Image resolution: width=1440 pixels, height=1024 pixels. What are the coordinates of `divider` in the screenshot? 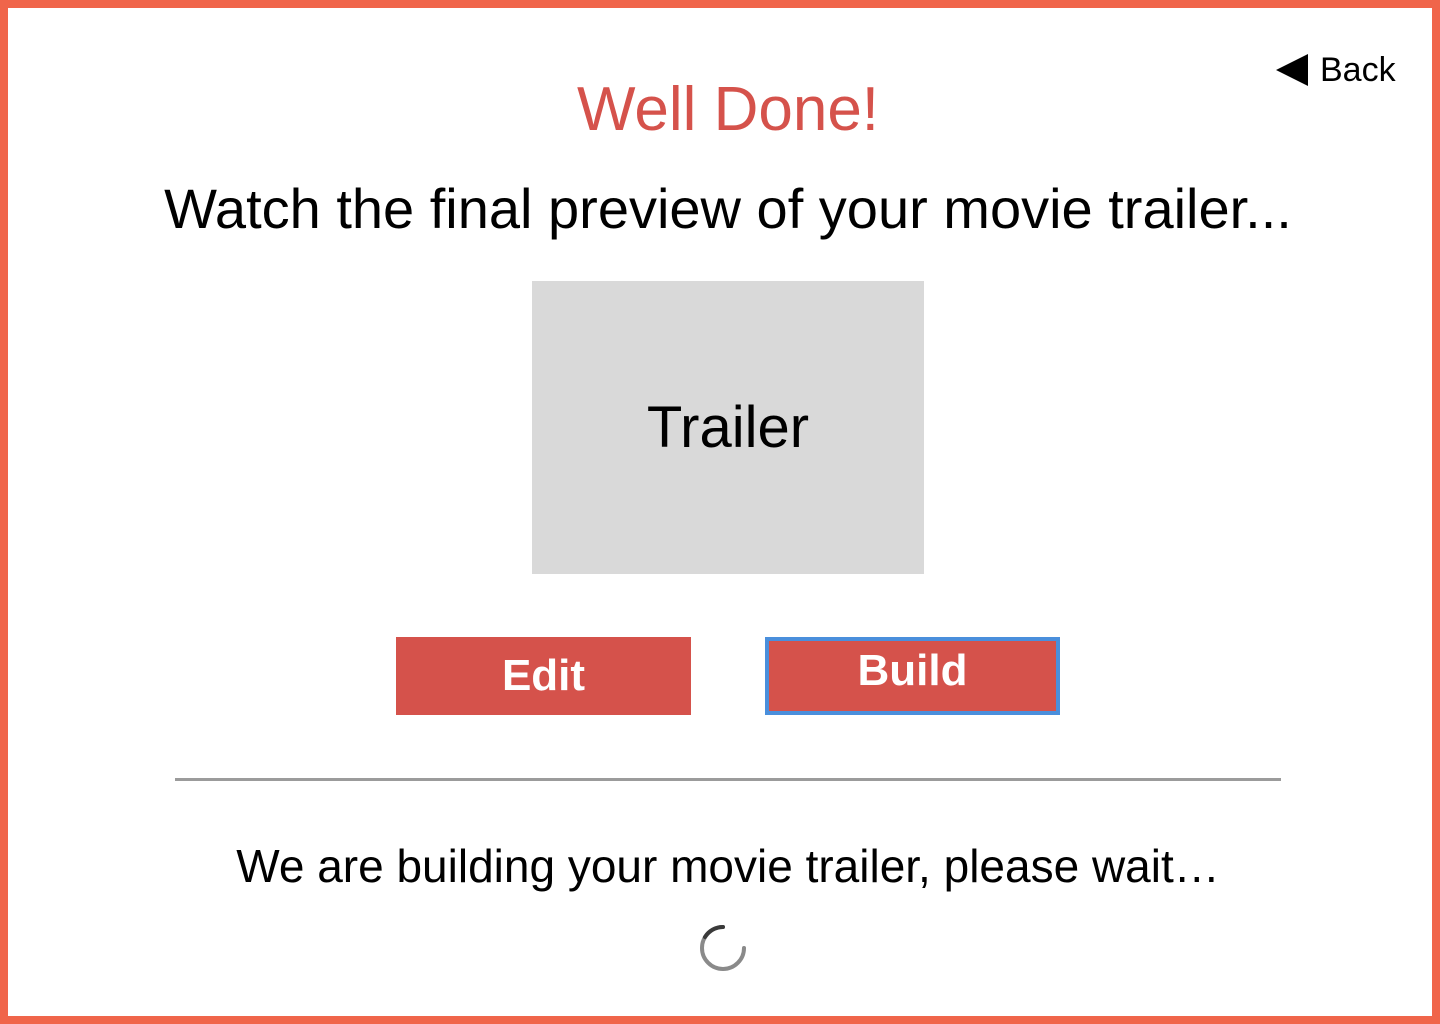 It's located at (728, 779).